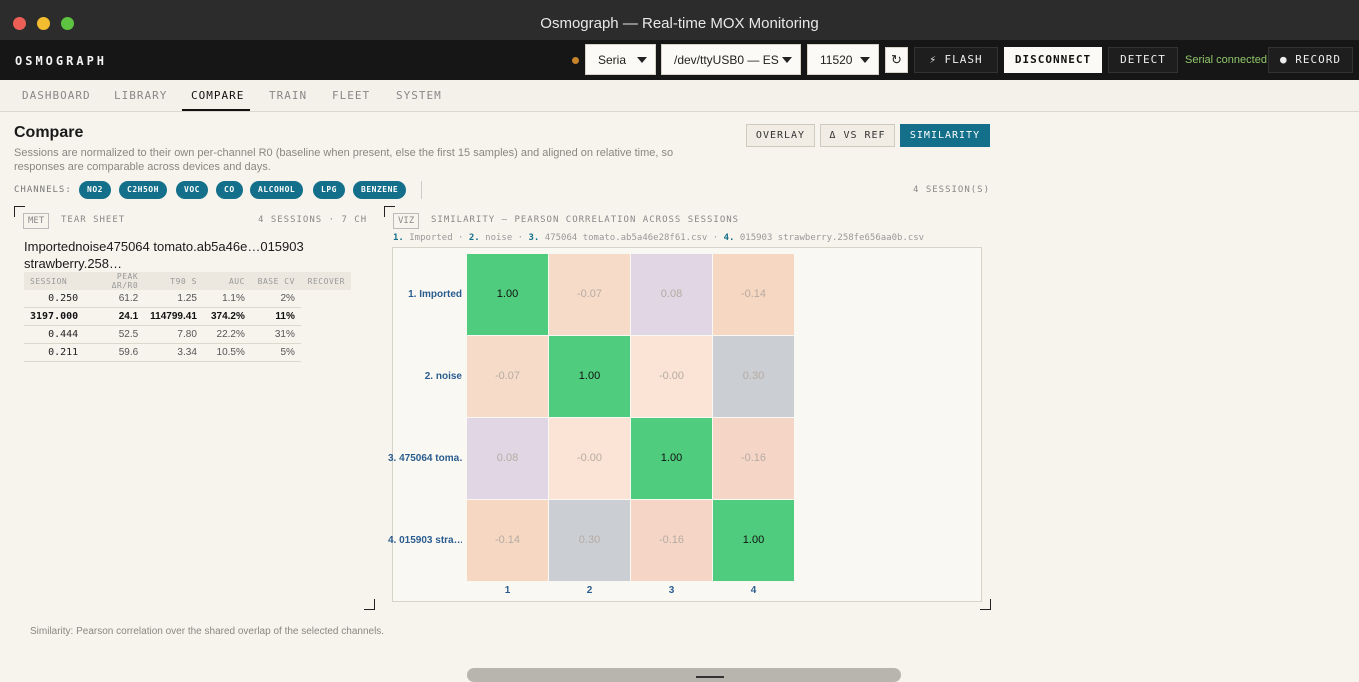 This screenshot has width=1359, height=682. What do you see at coordinates (1053, 60) in the screenshot?
I see `disconnect-button: DISCONNECT` at bounding box center [1053, 60].